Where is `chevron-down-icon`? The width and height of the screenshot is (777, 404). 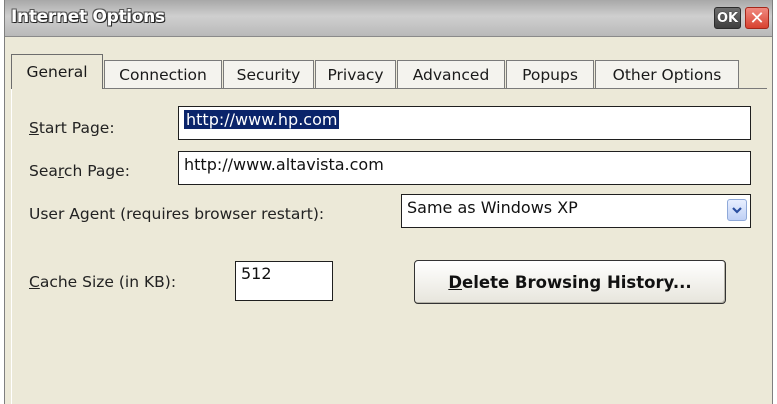
chevron-down-icon is located at coordinates (737, 210).